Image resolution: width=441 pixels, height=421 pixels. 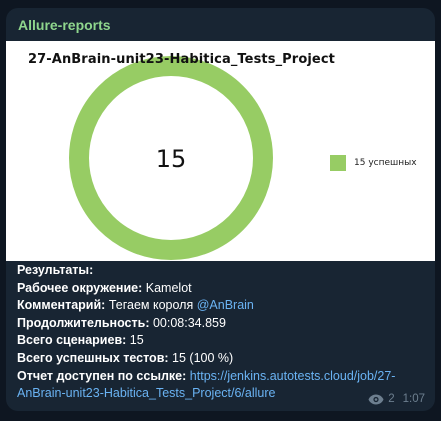 I want to click on comment-line: Комментарий: Тегаем короля @AnBrain, so click(x=223, y=306).